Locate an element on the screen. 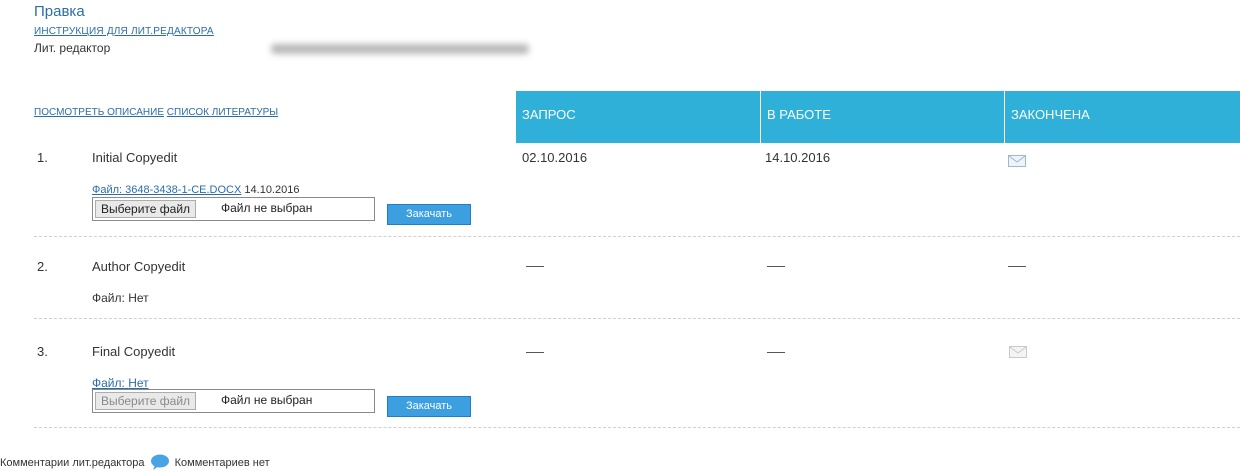 The height and width of the screenshot is (471, 1240). section-title: Правка is located at coordinates (59, 11).